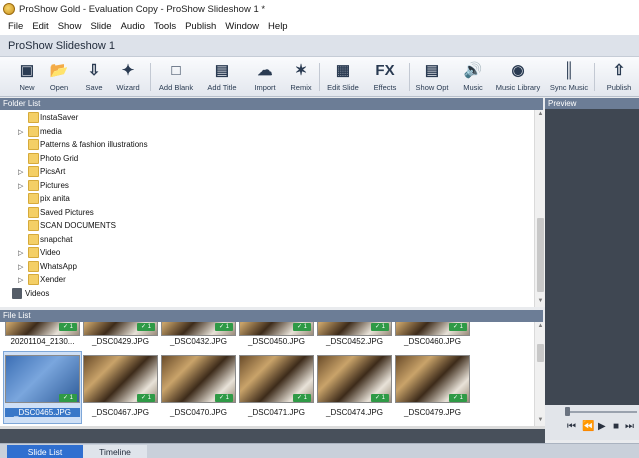  What do you see at coordinates (539, 208) in the screenshot?
I see `folder-scrollbar: ▲ ▼` at bounding box center [539, 208].